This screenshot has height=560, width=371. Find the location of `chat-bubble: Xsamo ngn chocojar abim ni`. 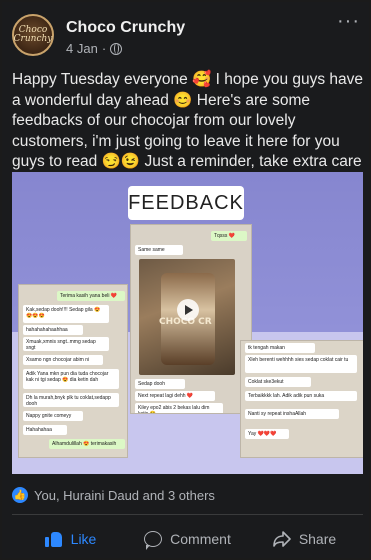

chat-bubble: Xsamo ngn chocojar abim ni is located at coordinates (63, 360).